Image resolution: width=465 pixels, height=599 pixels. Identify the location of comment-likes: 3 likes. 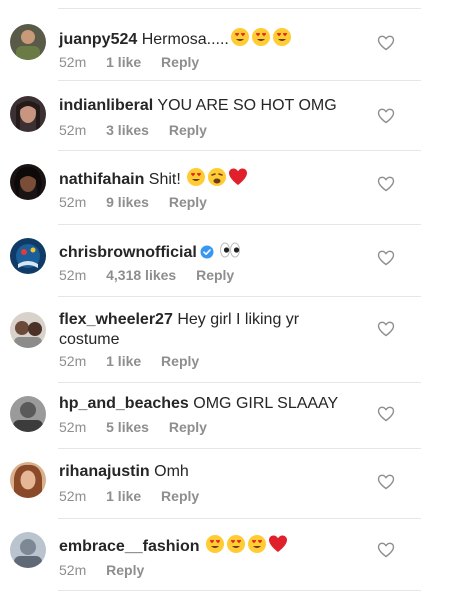
(127, 130).